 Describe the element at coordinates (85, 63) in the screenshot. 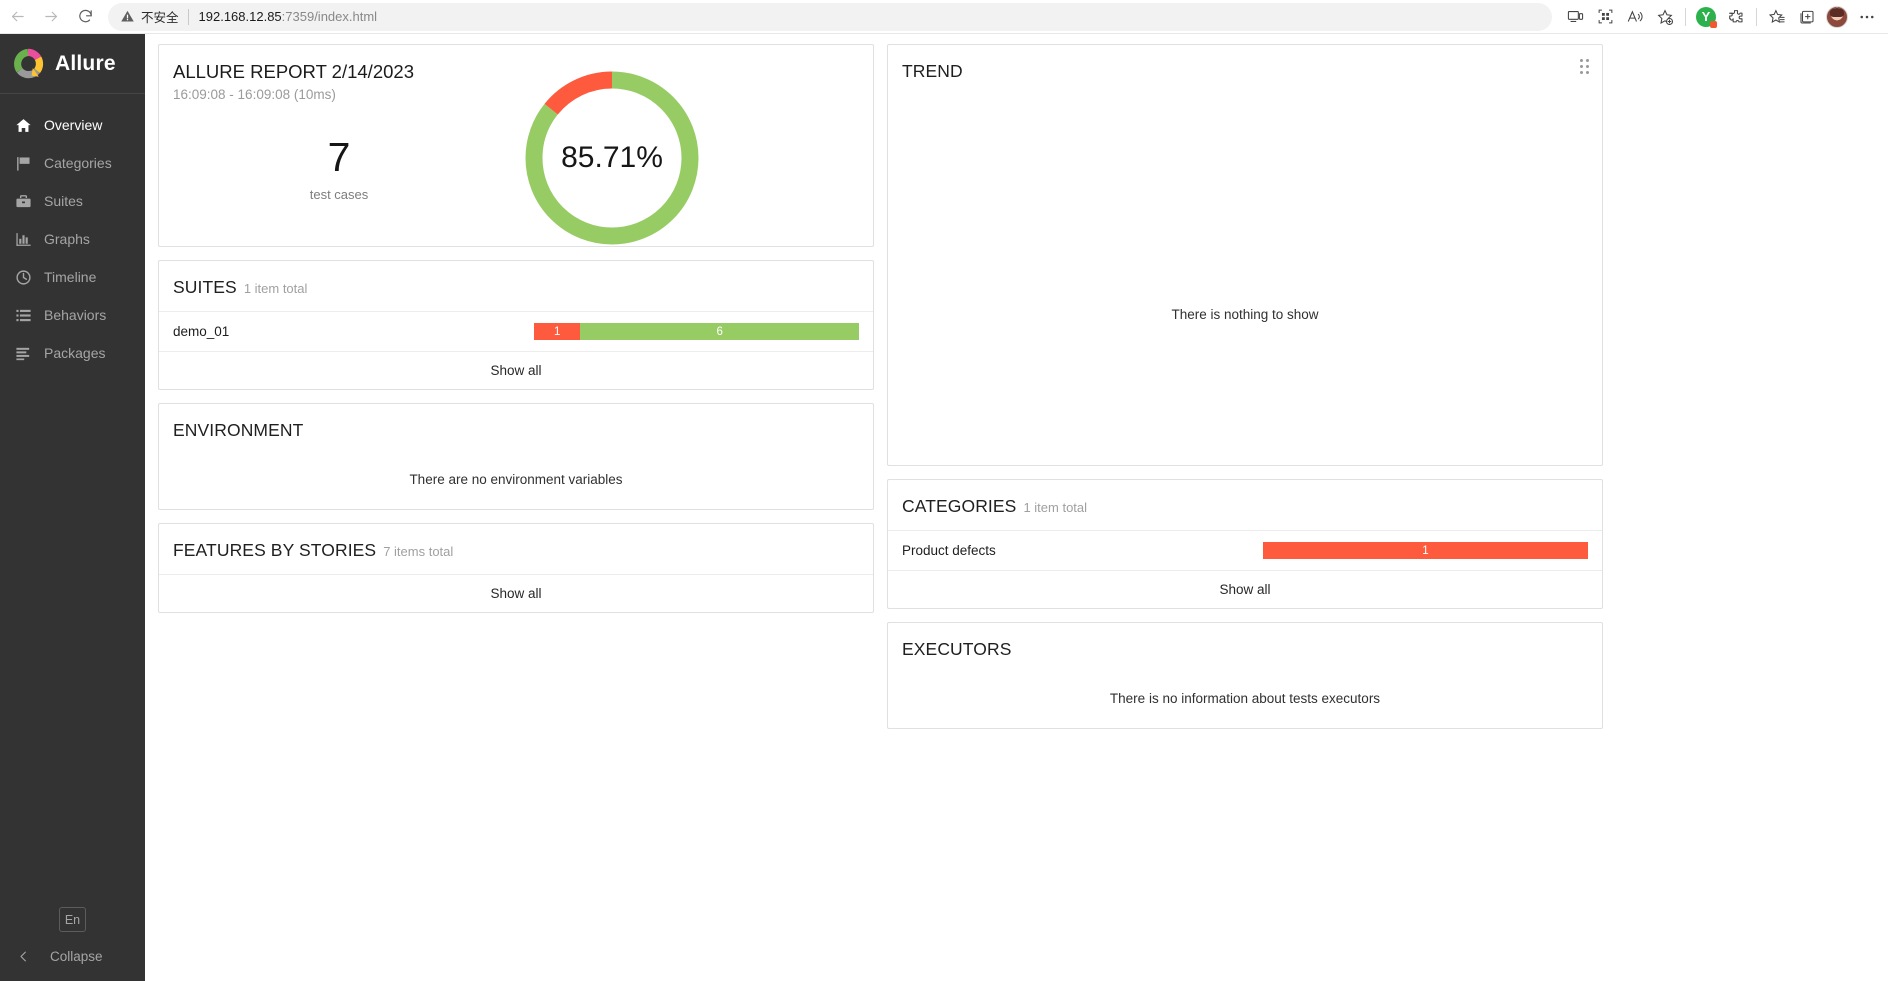

I see `brand-name: Allure` at that location.